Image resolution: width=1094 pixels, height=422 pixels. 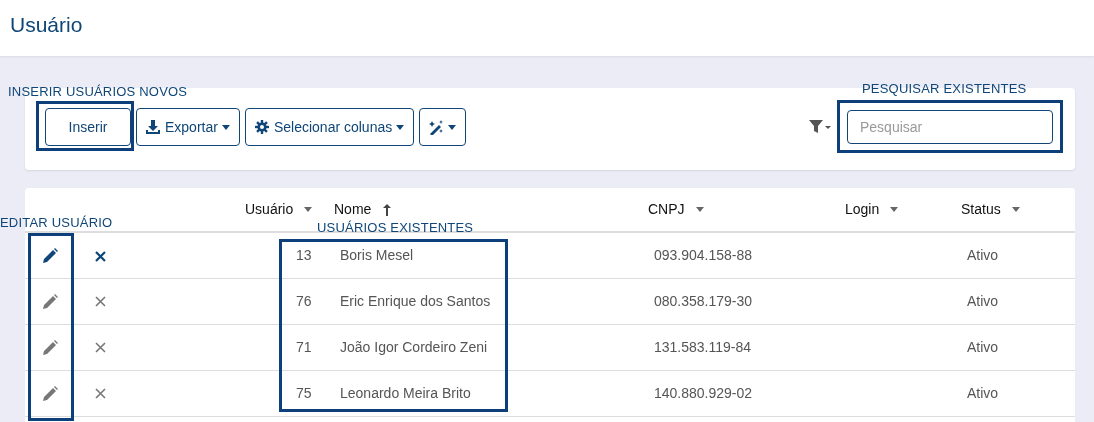 What do you see at coordinates (666, 209) in the screenshot?
I see `column-header: CNPJ` at bounding box center [666, 209].